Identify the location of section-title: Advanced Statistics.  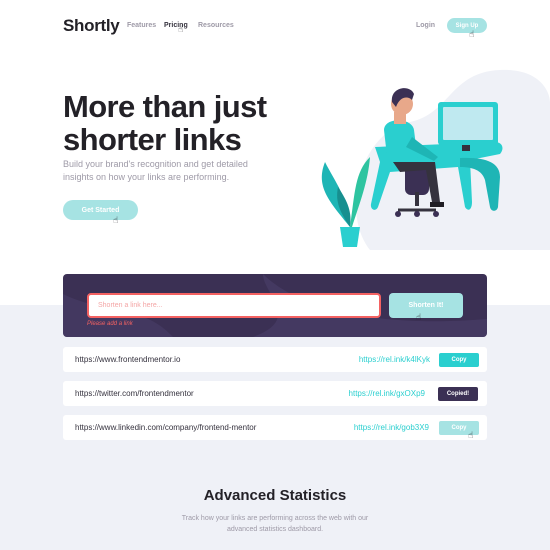
(275, 495).